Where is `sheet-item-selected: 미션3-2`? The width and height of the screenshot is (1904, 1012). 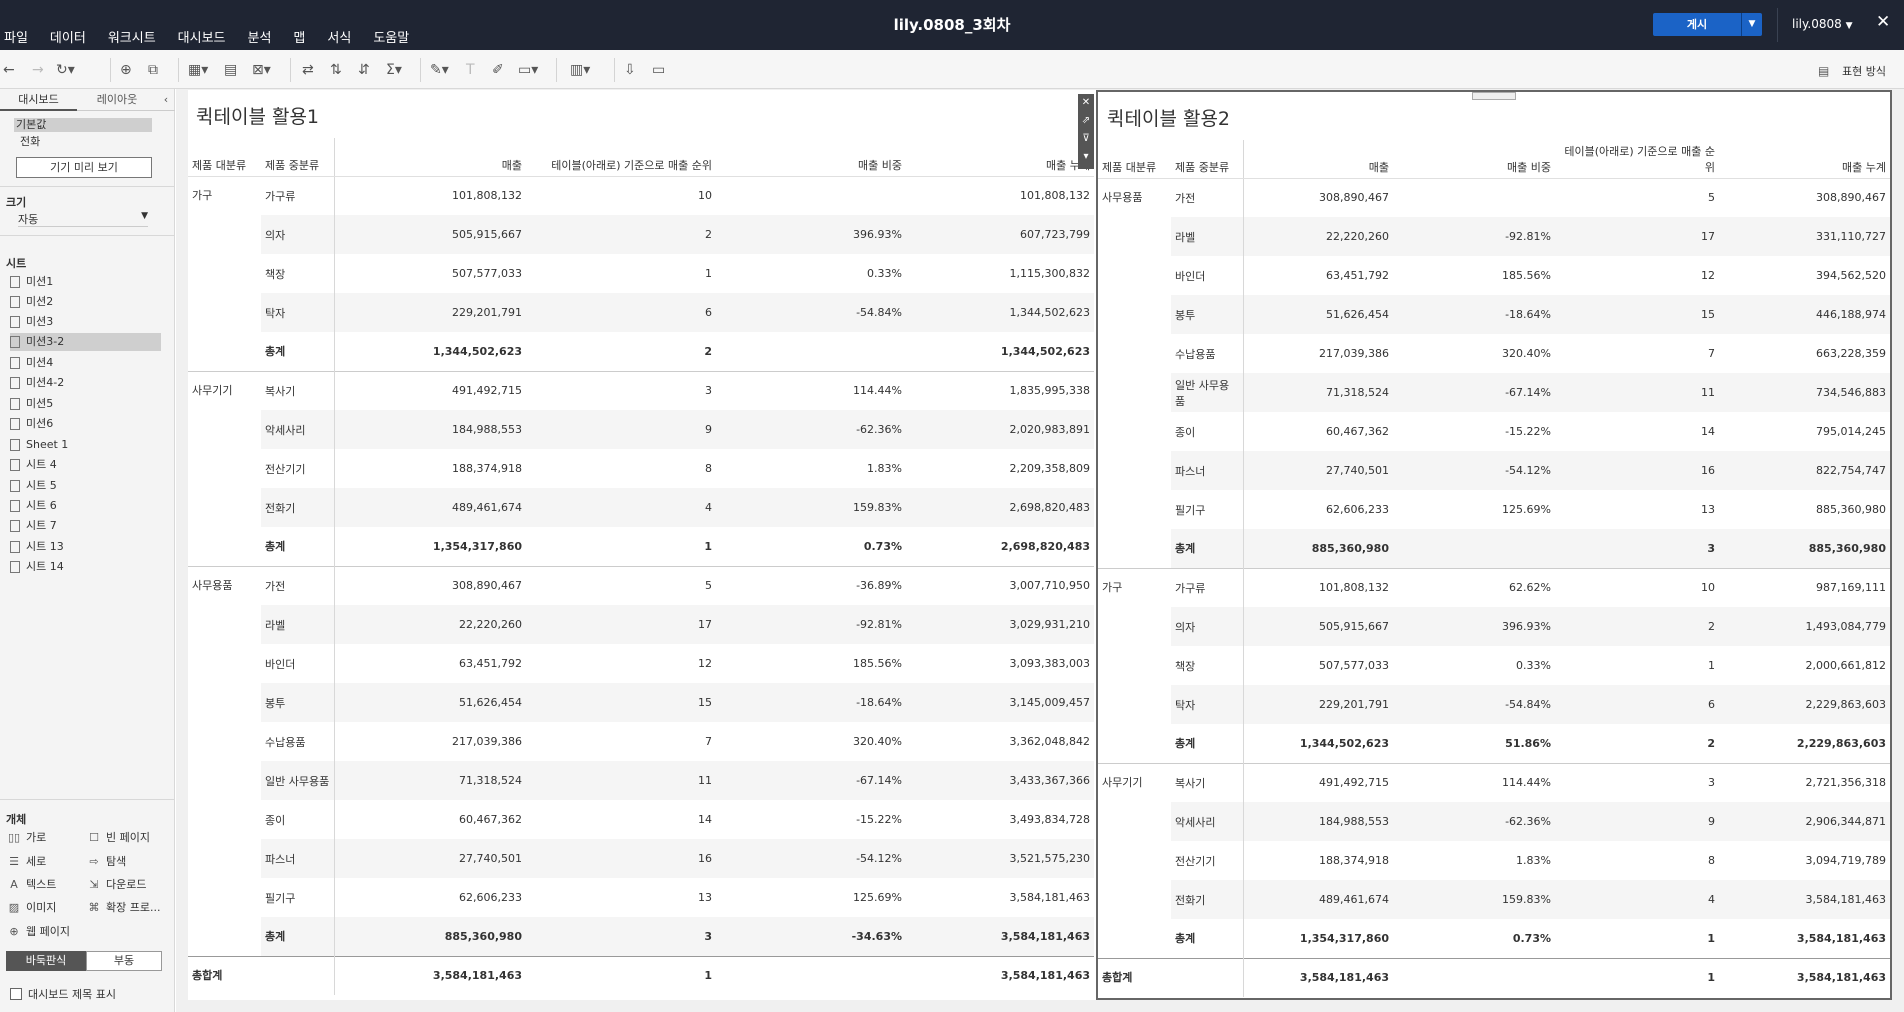 sheet-item-selected: 미션3-2 is located at coordinates (85, 342).